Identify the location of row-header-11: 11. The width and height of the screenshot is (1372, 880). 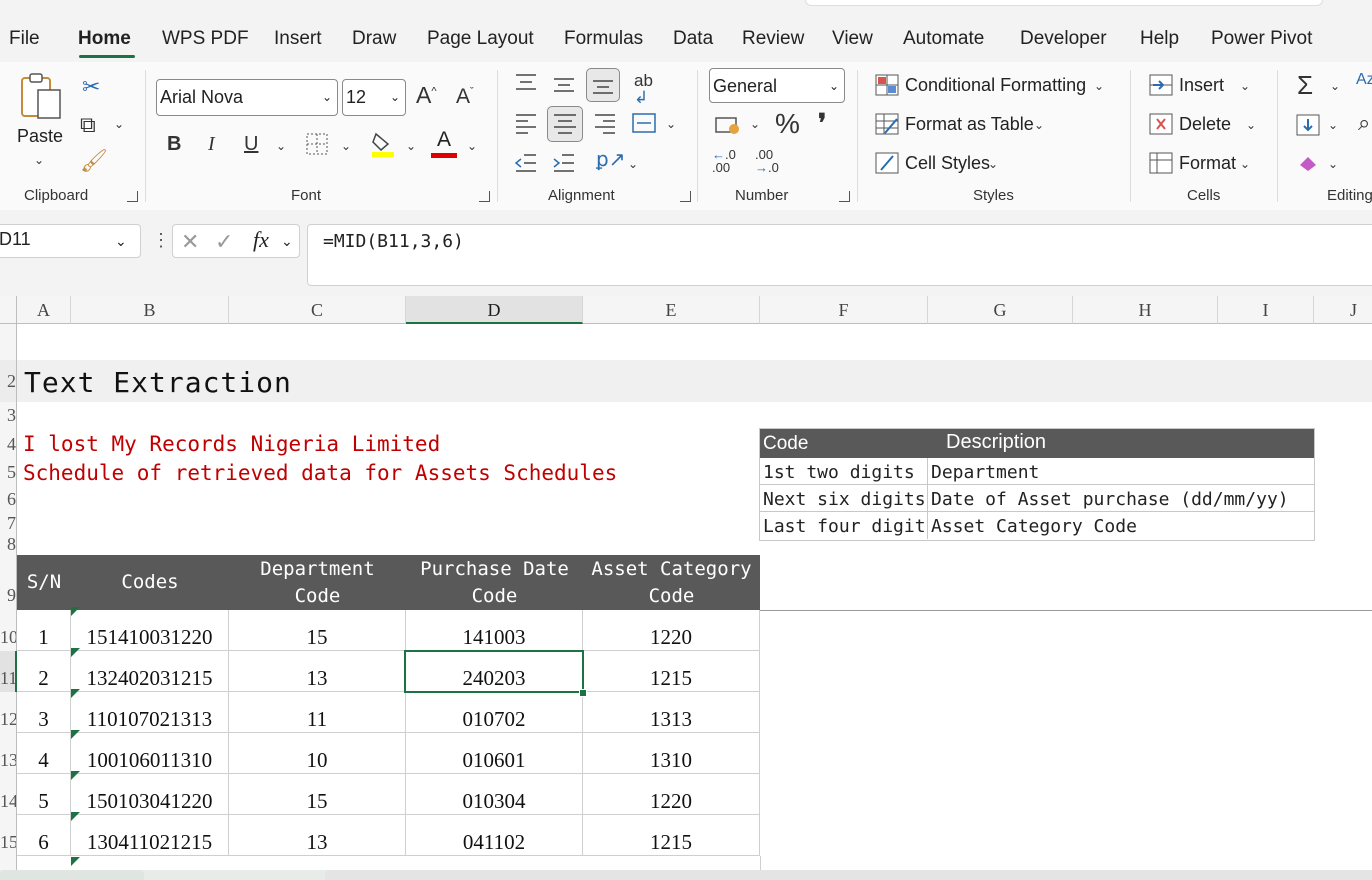
(8, 671).